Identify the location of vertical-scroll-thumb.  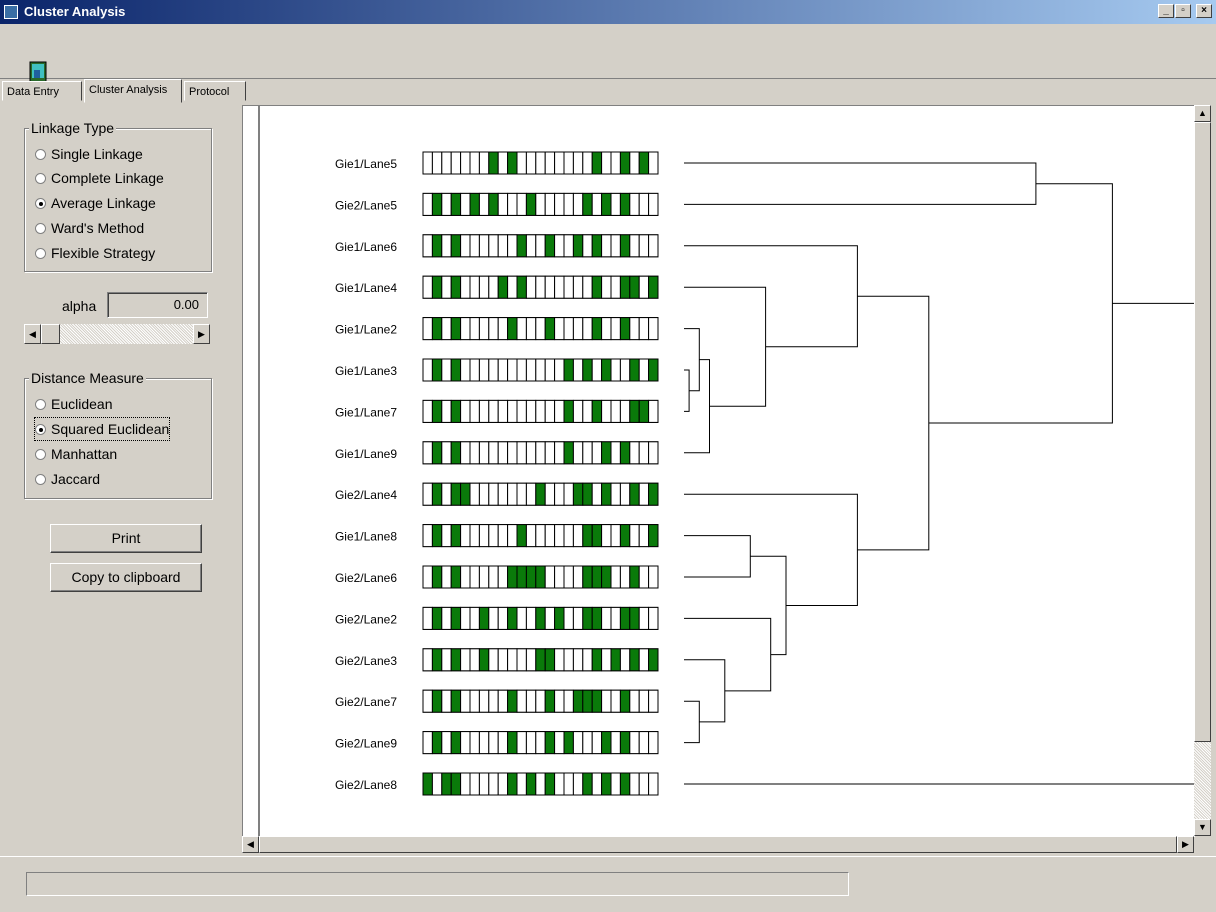
(1202, 432).